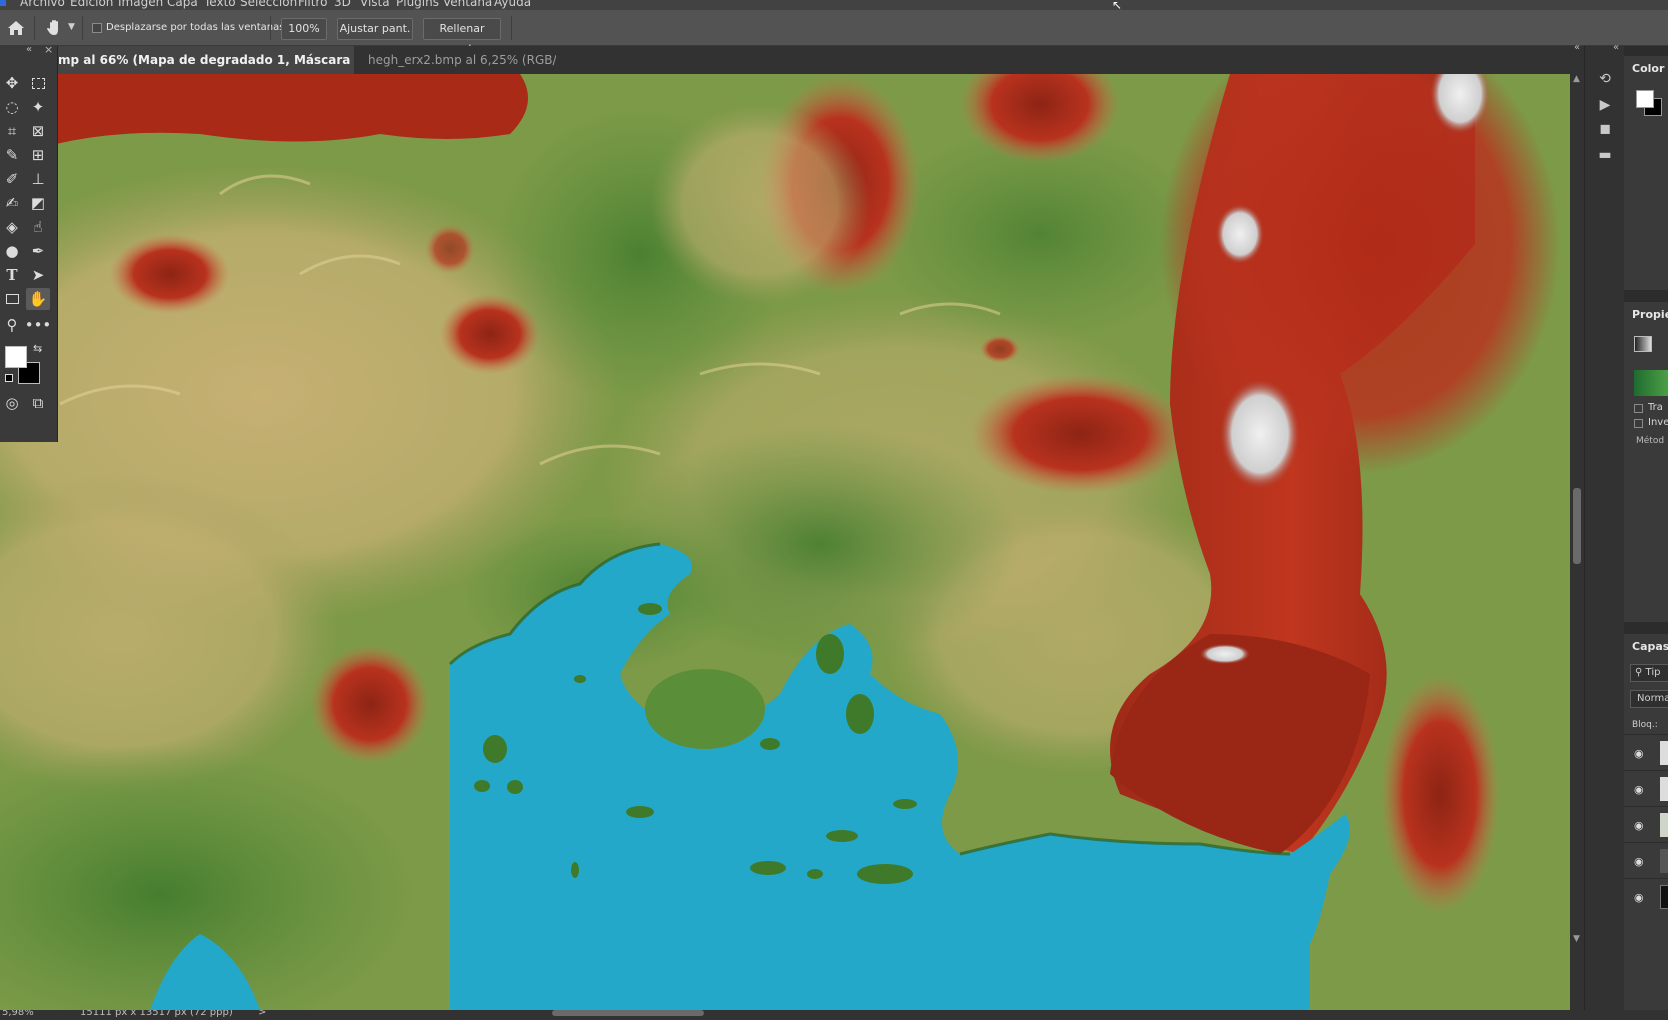  Describe the element at coordinates (12, 203) in the screenshot. I see `history-brush-icon: ✍` at that location.